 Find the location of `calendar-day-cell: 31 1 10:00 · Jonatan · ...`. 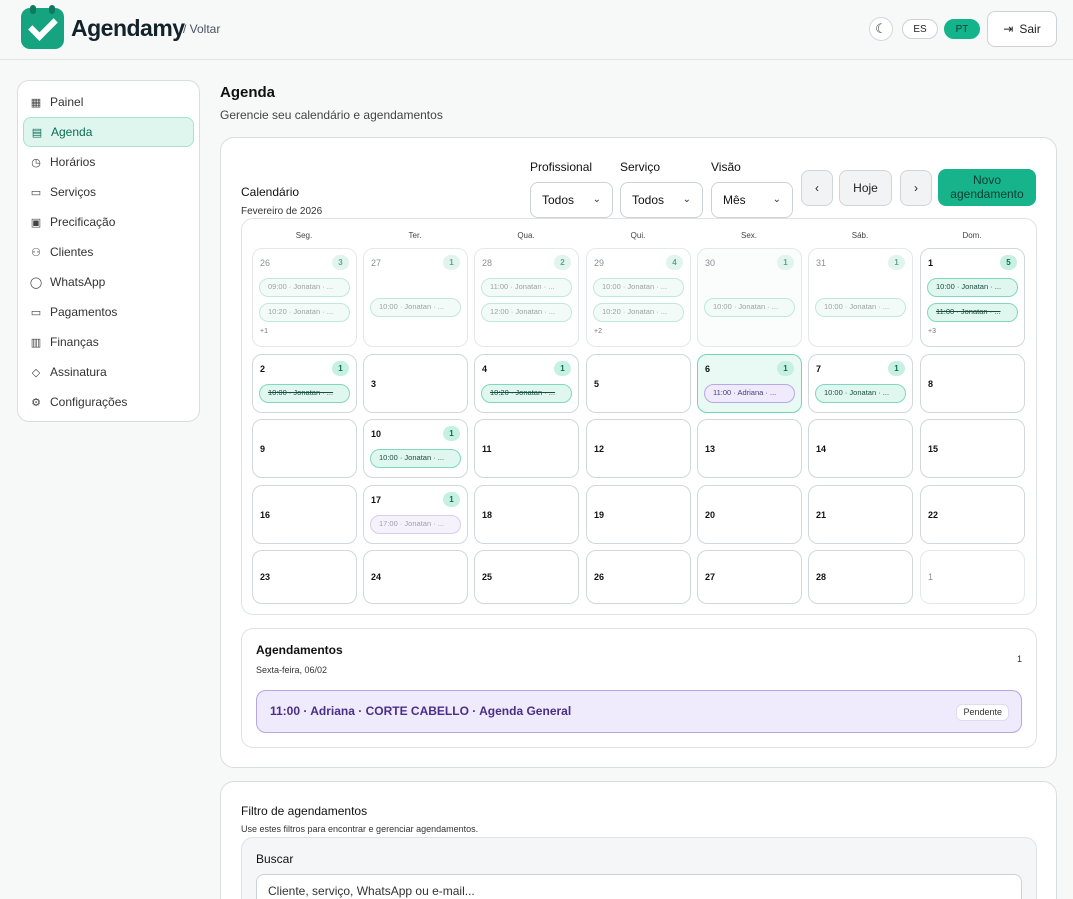

calendar-day-cell: 31 1 10:00 · Jonatan · ... is located at coordinates (860, 297).